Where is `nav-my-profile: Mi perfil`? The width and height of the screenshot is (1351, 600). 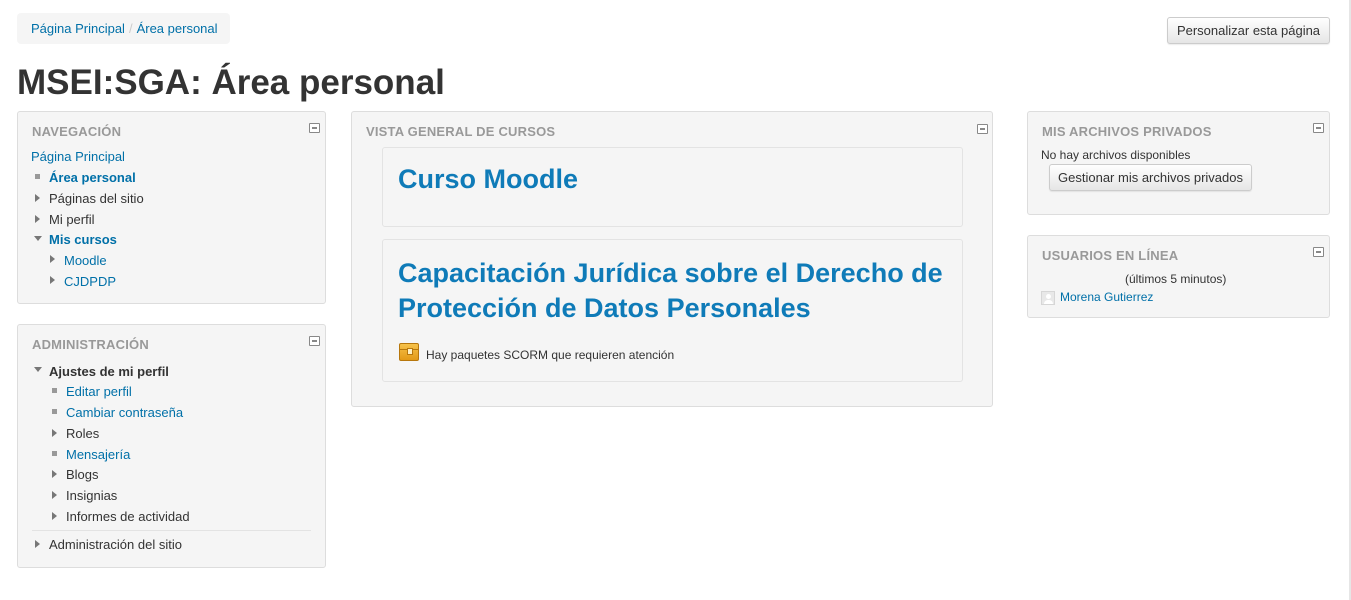
nav-my-profile: Mi perfil is located at coordinates (72, 219).